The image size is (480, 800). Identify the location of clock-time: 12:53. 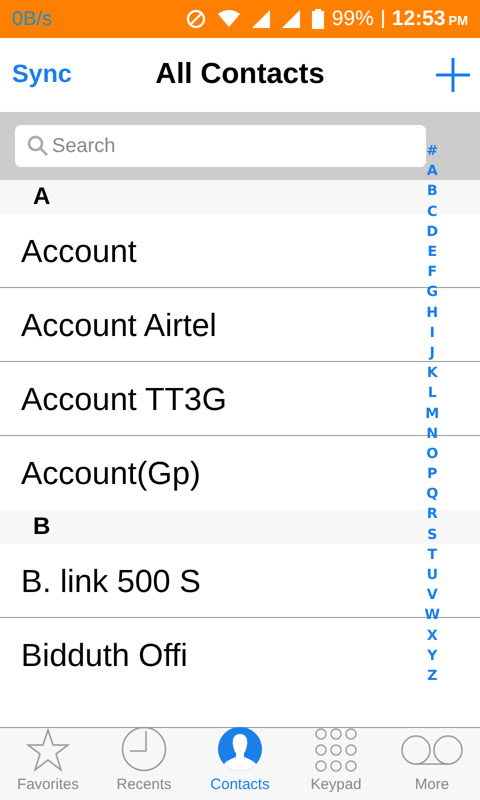
(419, 19).